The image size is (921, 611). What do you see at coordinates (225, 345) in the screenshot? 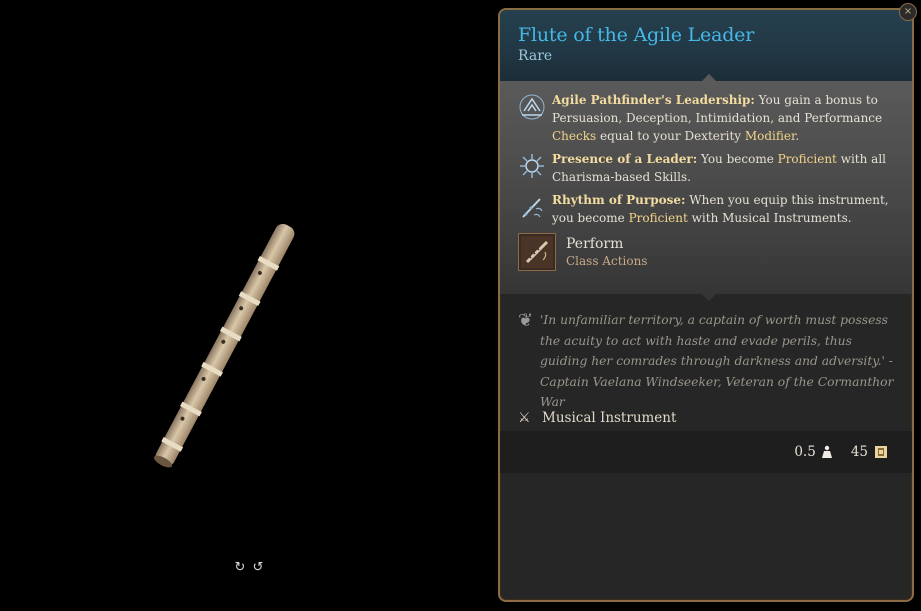
I see `flute-model` at bounding box center [225, 345].